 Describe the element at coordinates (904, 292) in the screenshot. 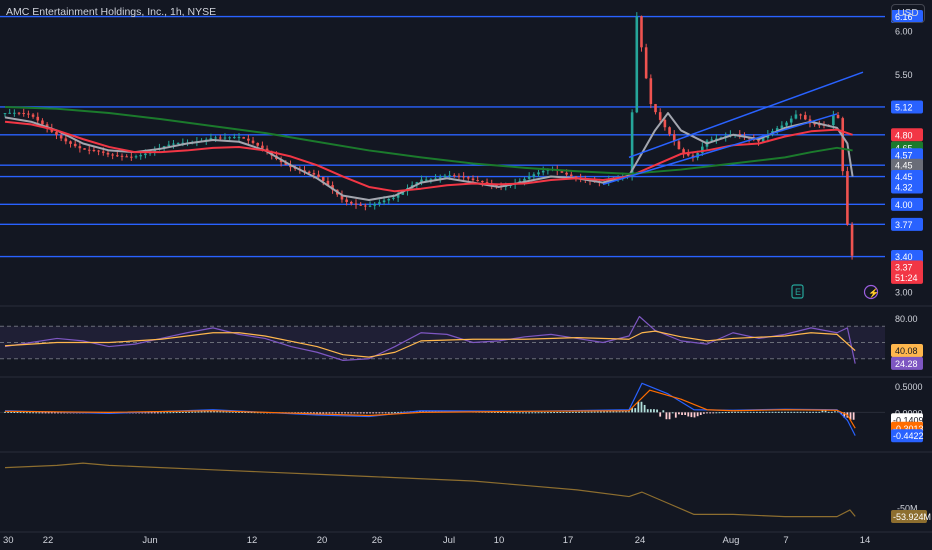

I see `price-axis-tick: 3.00` at that location.